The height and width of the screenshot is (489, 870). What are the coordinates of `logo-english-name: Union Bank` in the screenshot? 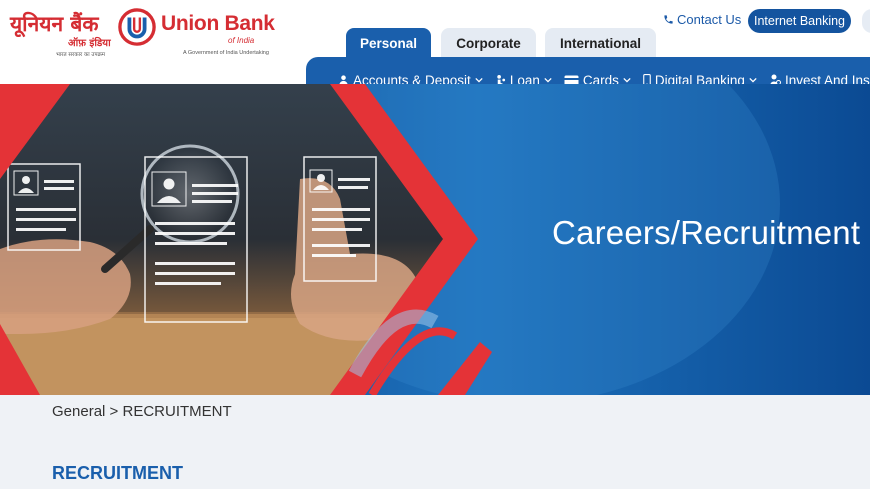 It's located at (218, 23).